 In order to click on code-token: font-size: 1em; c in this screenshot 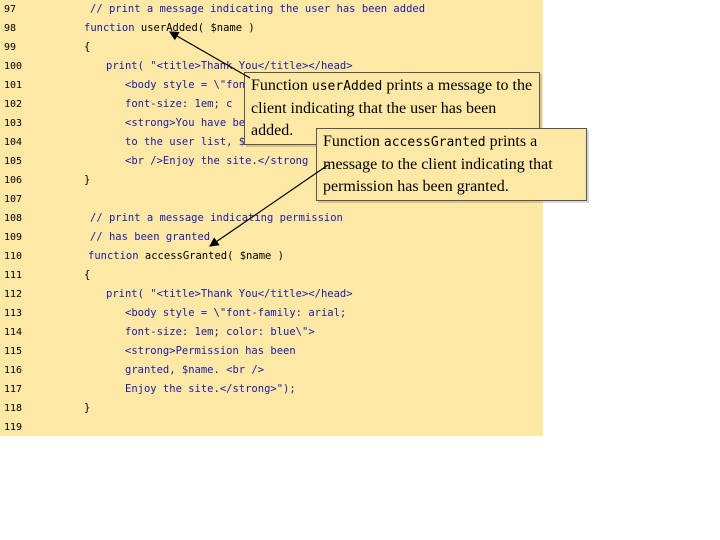, I will do `click(179, 104)`.